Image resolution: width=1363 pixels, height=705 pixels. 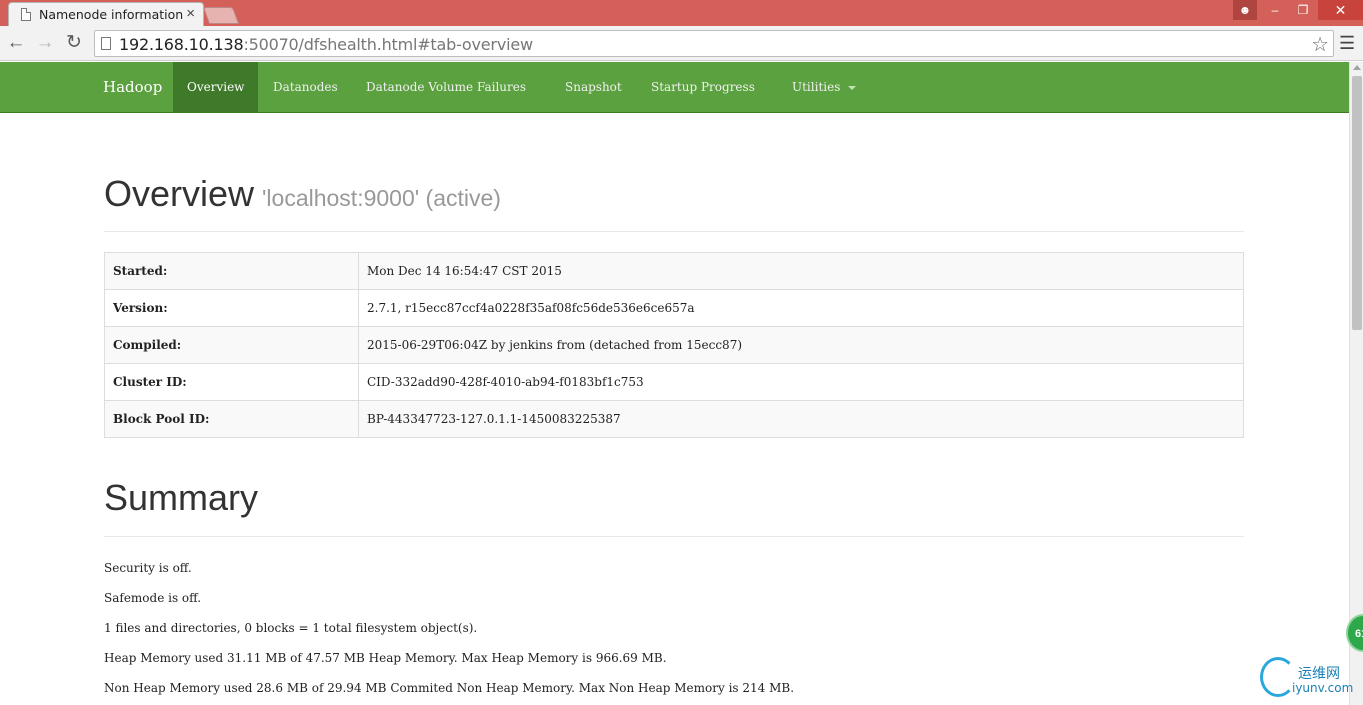 I want to click on row-key: Started:, so click(x=231, y=271).